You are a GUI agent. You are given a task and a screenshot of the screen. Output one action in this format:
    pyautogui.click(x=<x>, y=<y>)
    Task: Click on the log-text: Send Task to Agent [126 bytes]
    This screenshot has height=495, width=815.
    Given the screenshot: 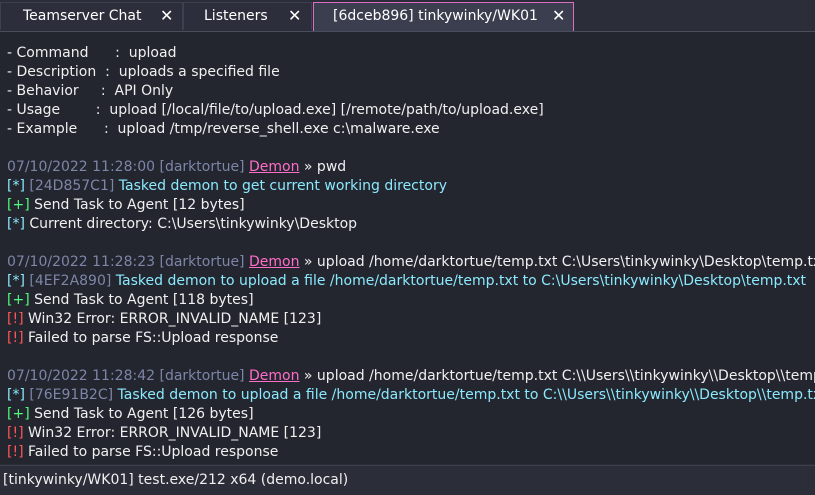 What is the action you would take?
    pyautogui.click(x=141, y=414)
    